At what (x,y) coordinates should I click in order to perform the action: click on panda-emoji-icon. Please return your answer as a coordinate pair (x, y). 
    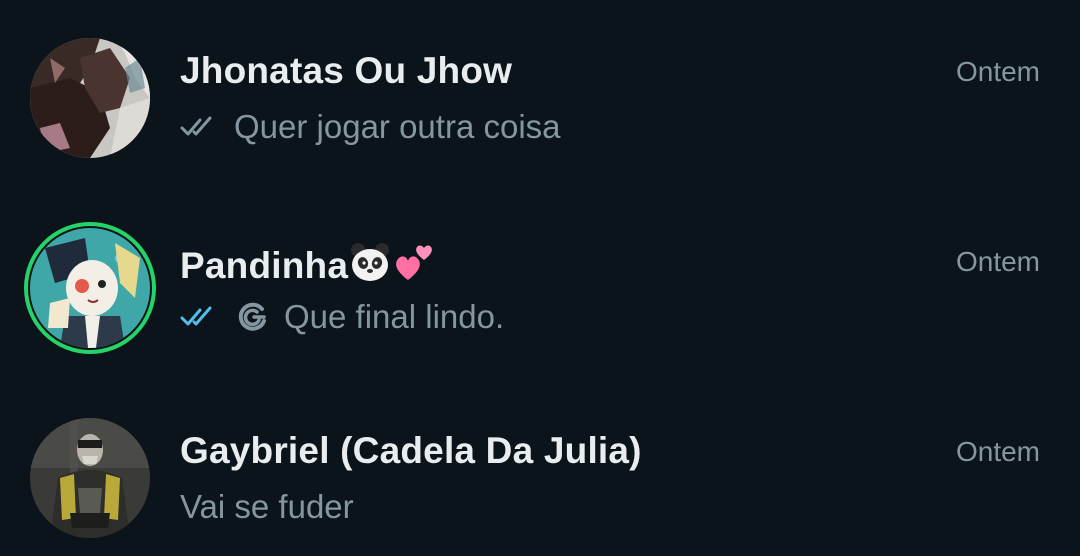
    Looking at the image, I should click on (370, 262).